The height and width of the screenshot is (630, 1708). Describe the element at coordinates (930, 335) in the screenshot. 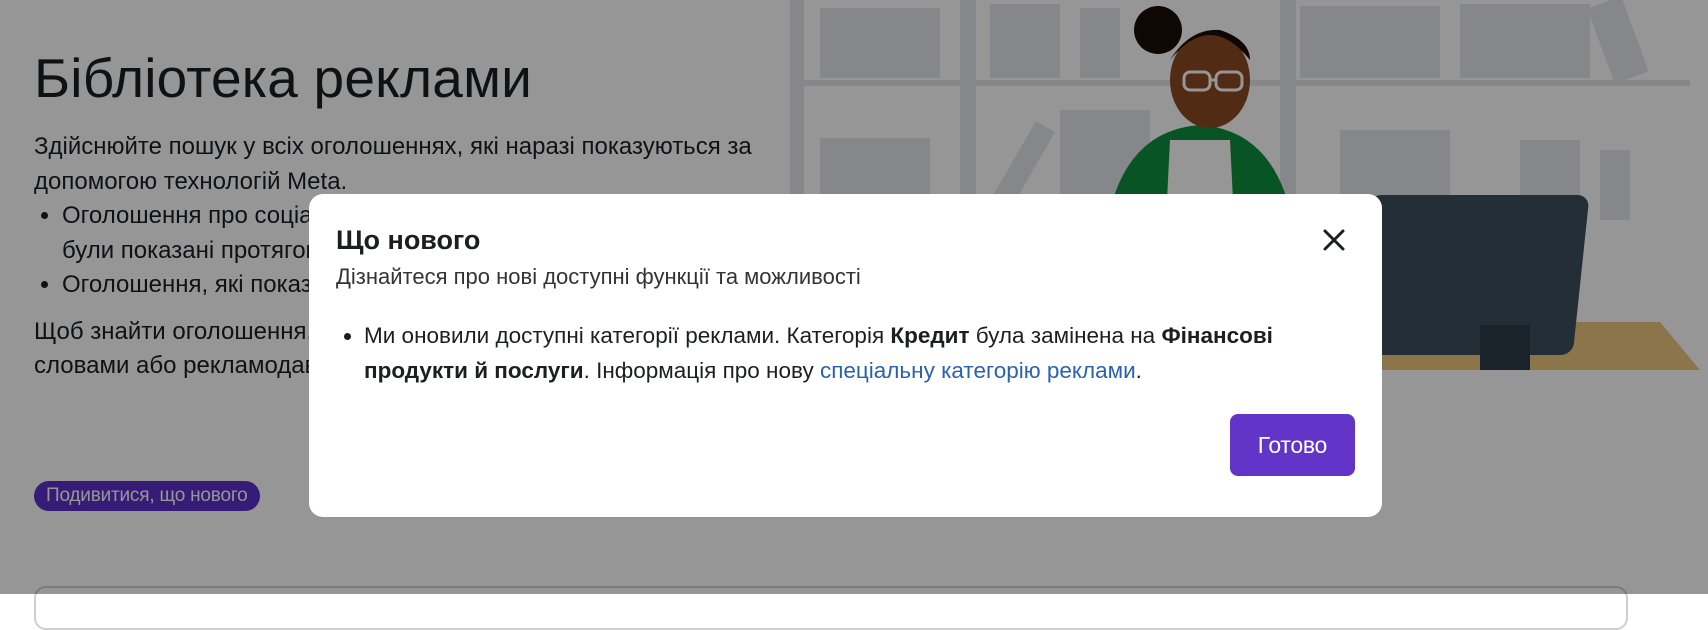

I see `category-credit: Кредит` at that location.